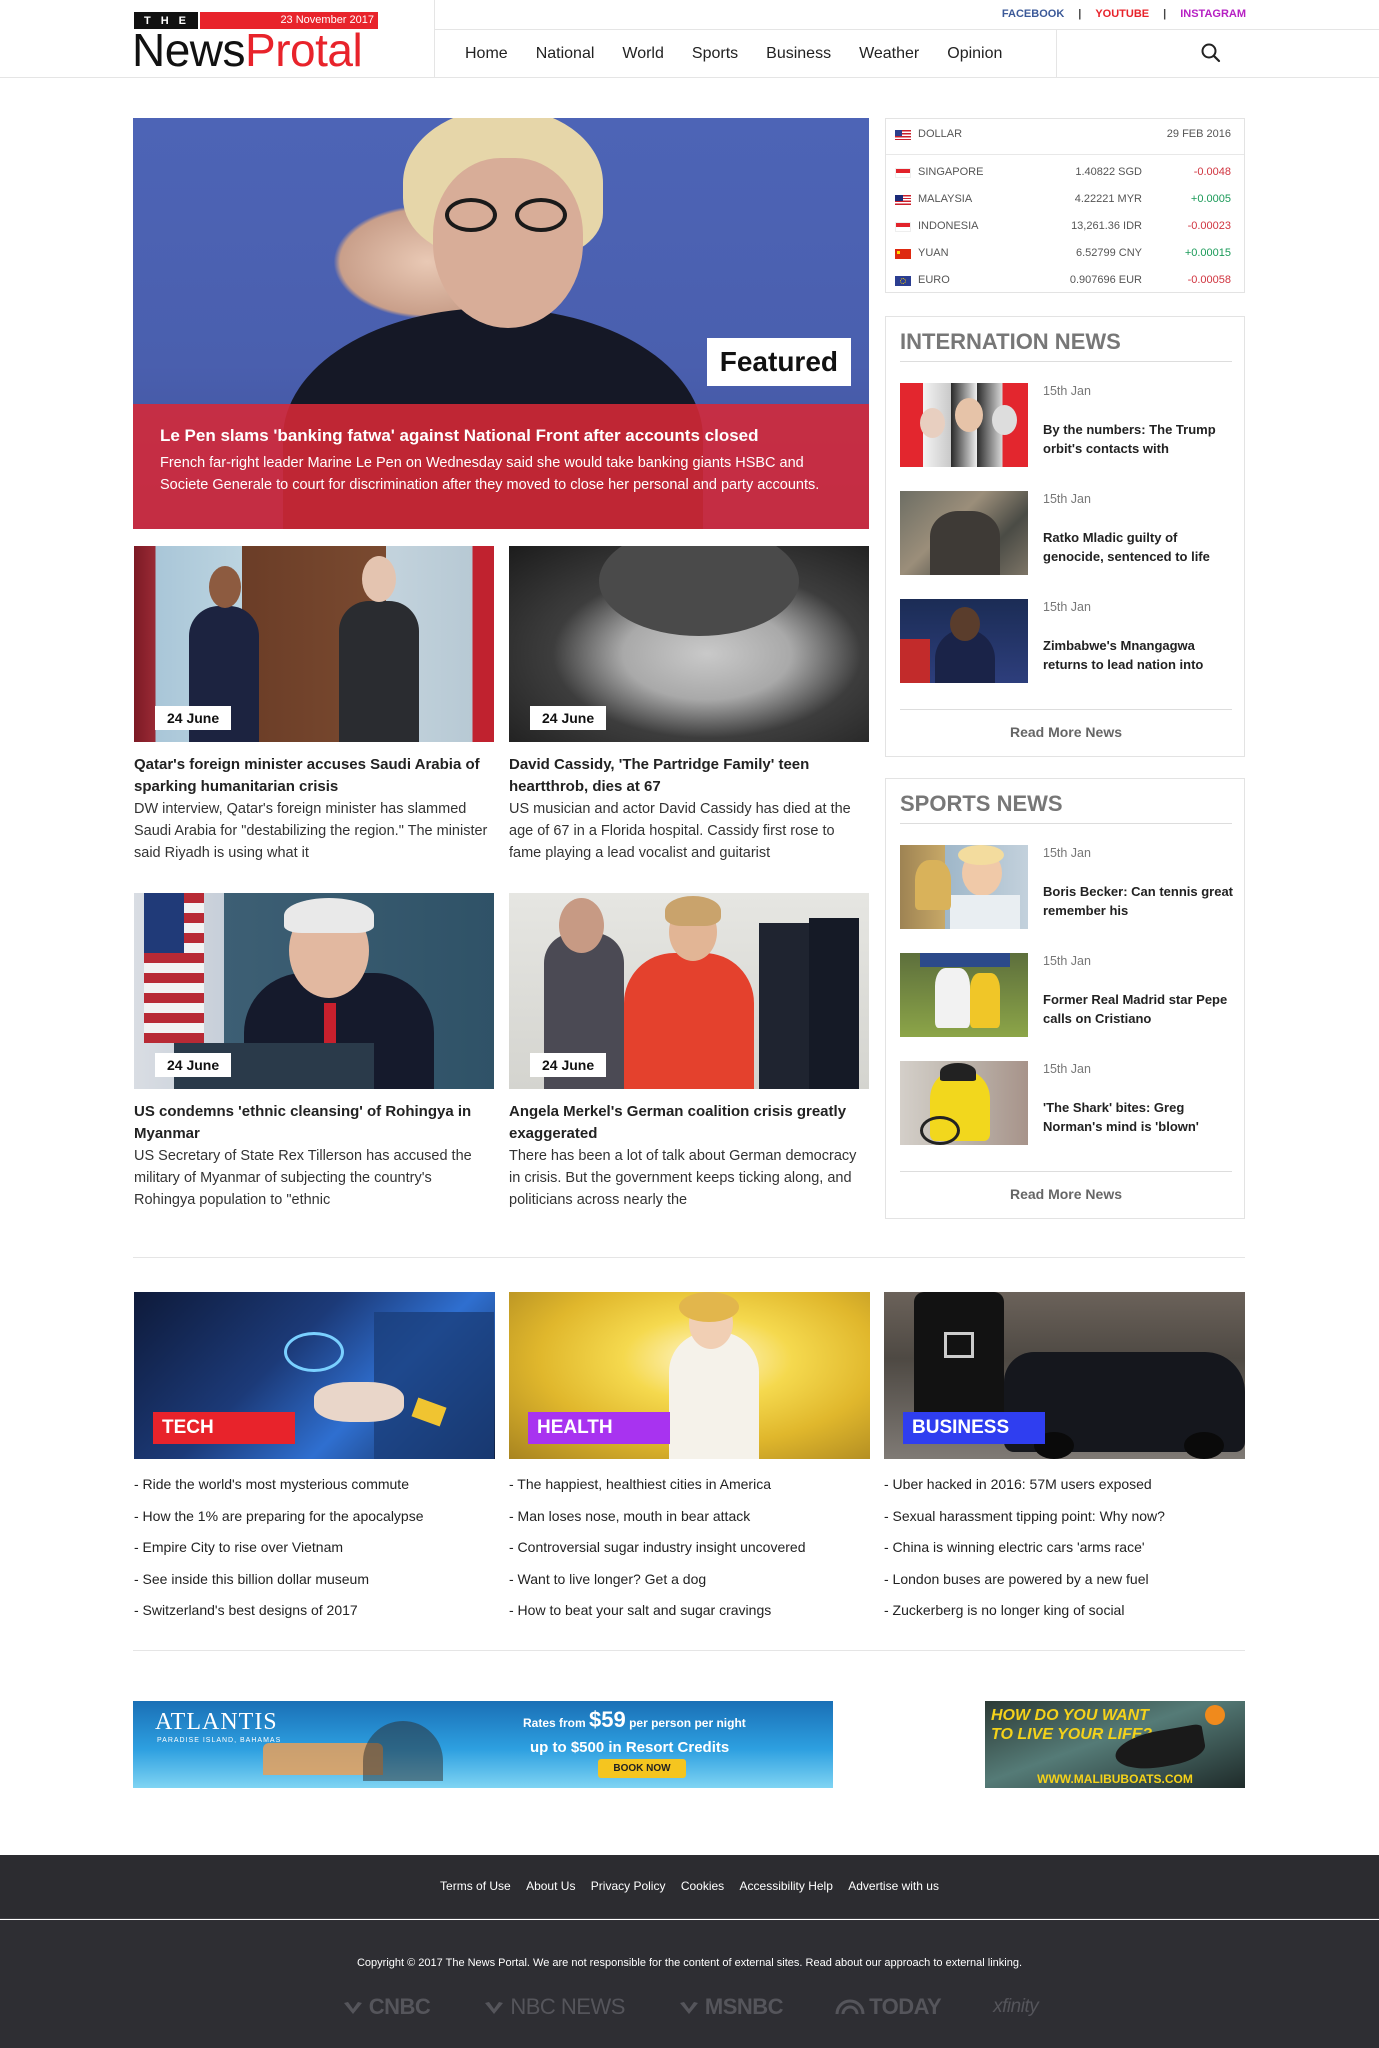 The image size is (1379, 2048). Describe the element at coordinates (643, 54) in the screenshot. I see `nav-world: World` at that location.